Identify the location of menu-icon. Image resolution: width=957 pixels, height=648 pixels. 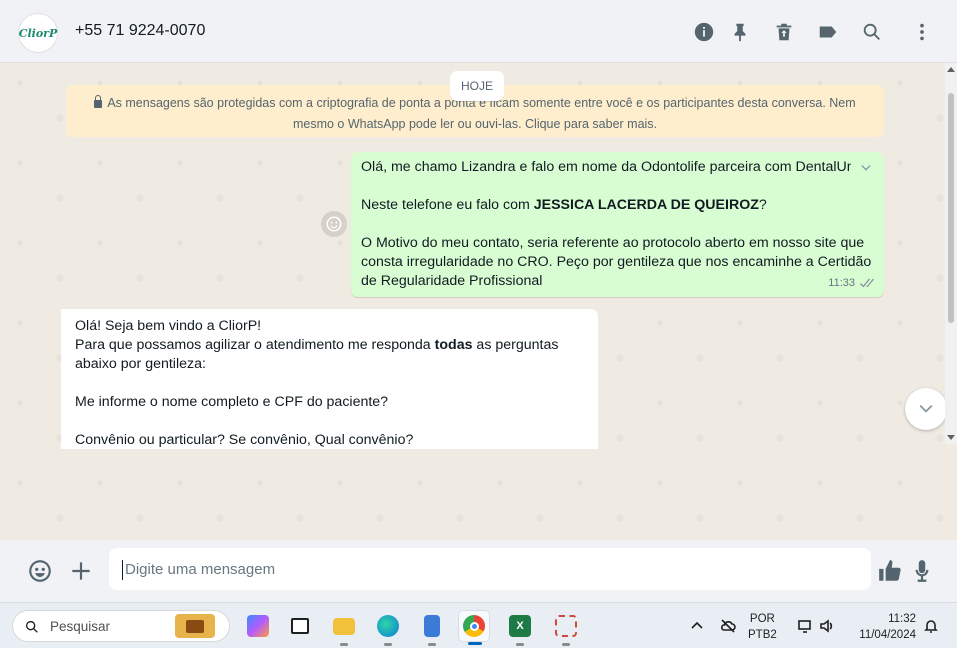
(922, 32).